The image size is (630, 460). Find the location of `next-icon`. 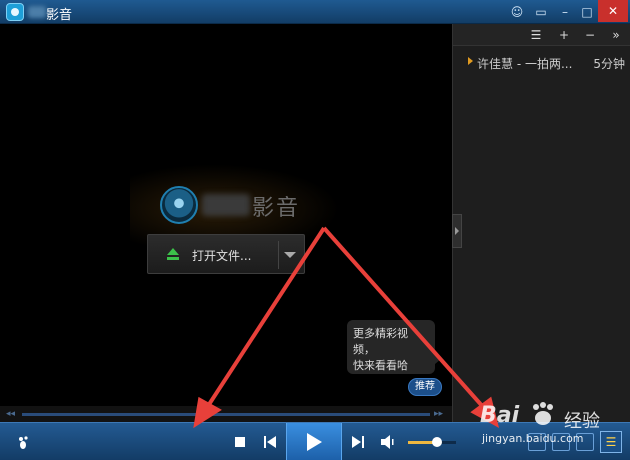

next-icon is located at coordinates (358, 442).